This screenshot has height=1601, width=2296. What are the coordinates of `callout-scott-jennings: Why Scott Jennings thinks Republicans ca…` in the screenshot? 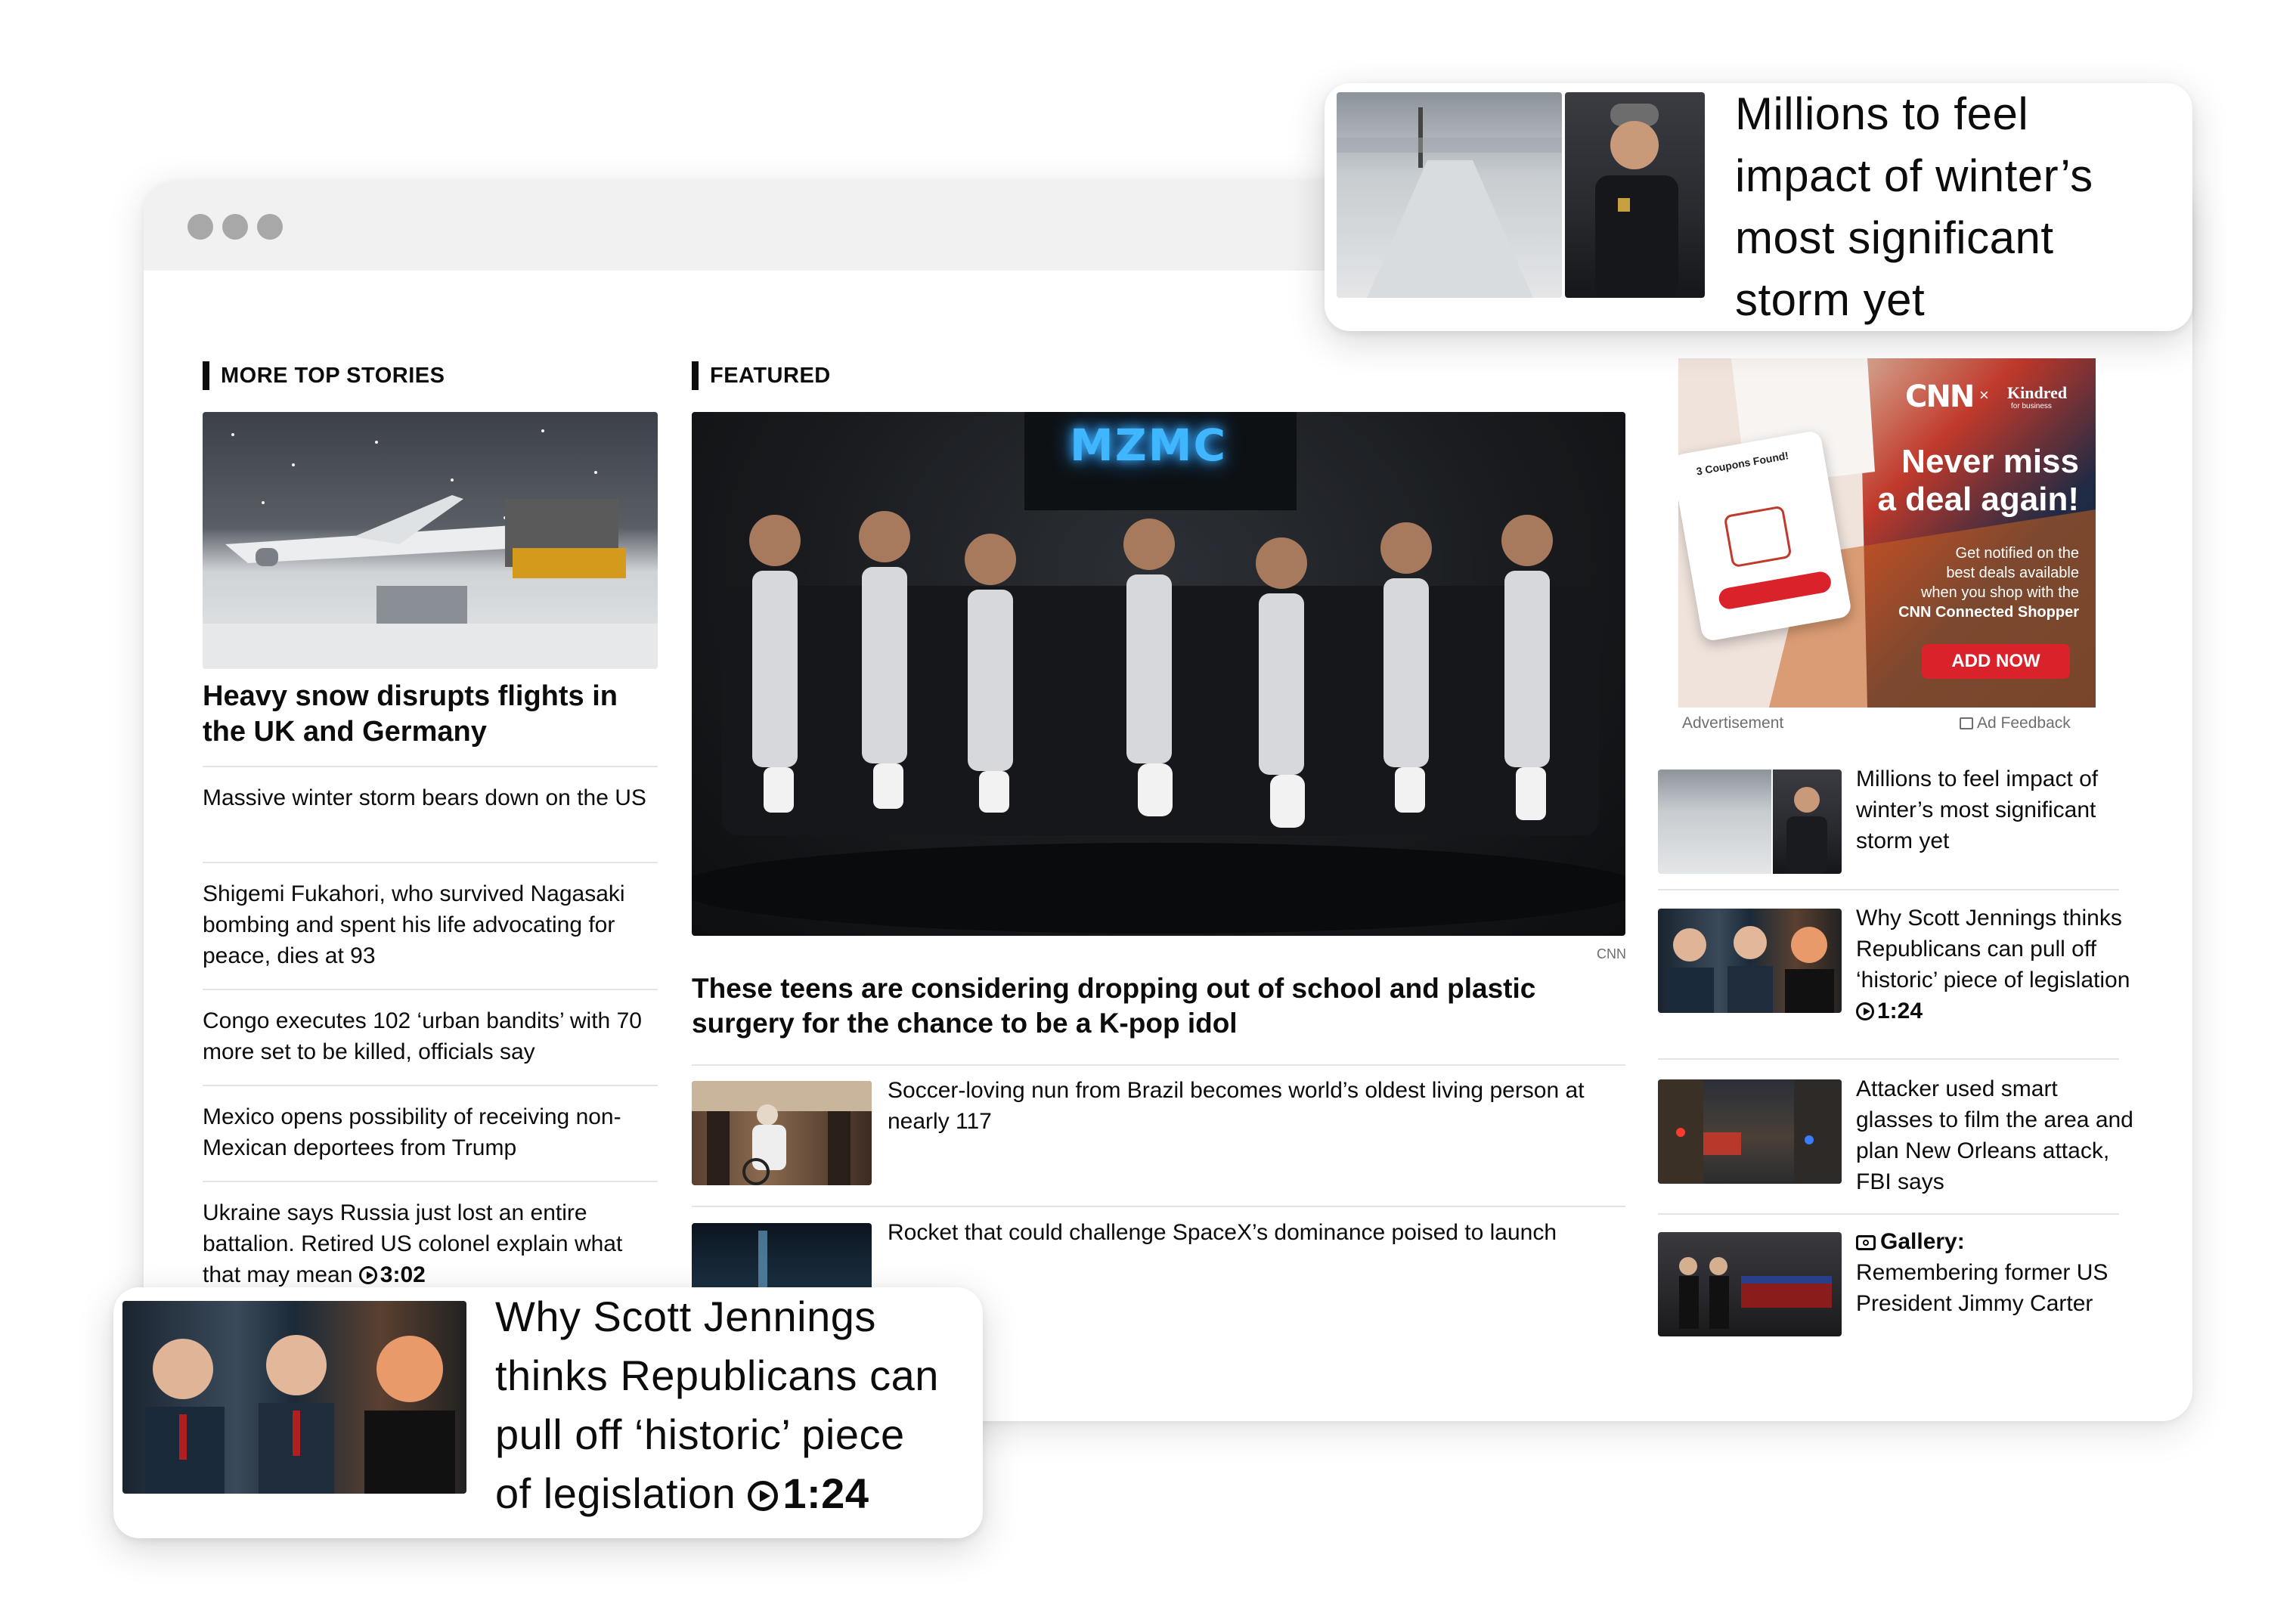 It's located at (548, 1412).